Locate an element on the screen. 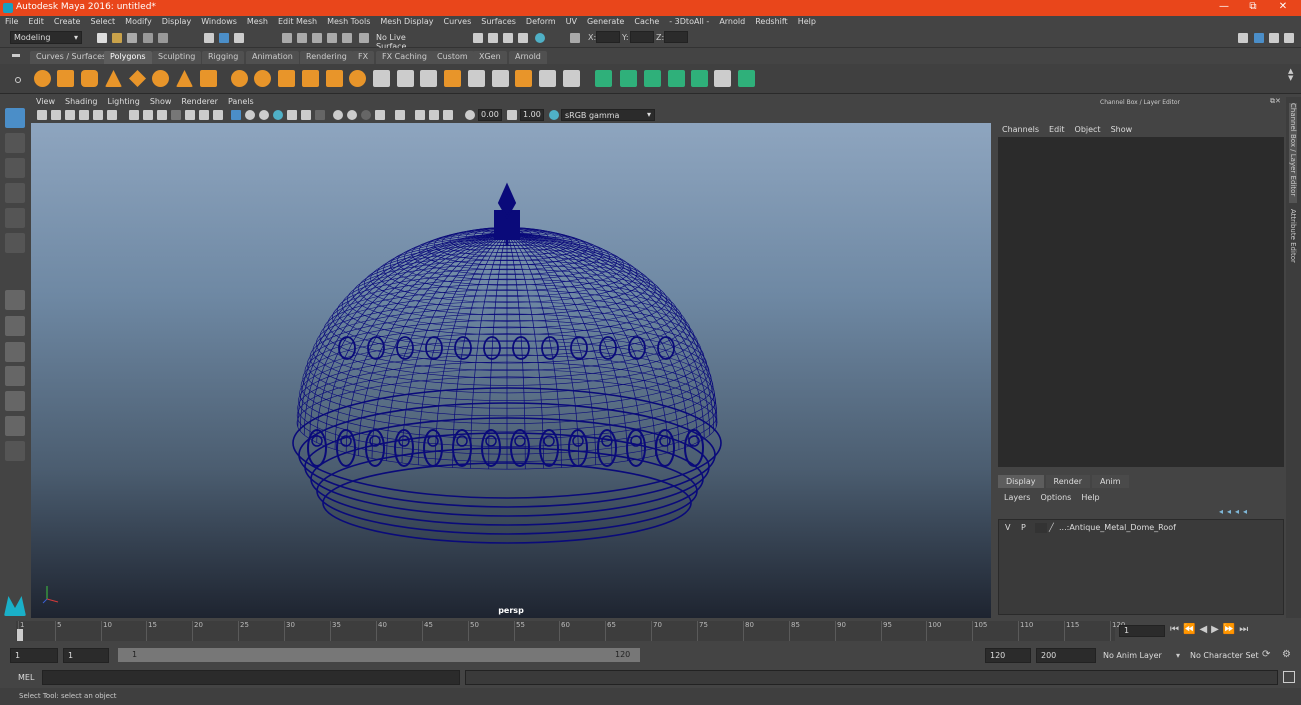 Image resolution: width=1301 pixels, height=705 pixels. two-view-stacked-layout-icon is located at coordinates (15, 376).